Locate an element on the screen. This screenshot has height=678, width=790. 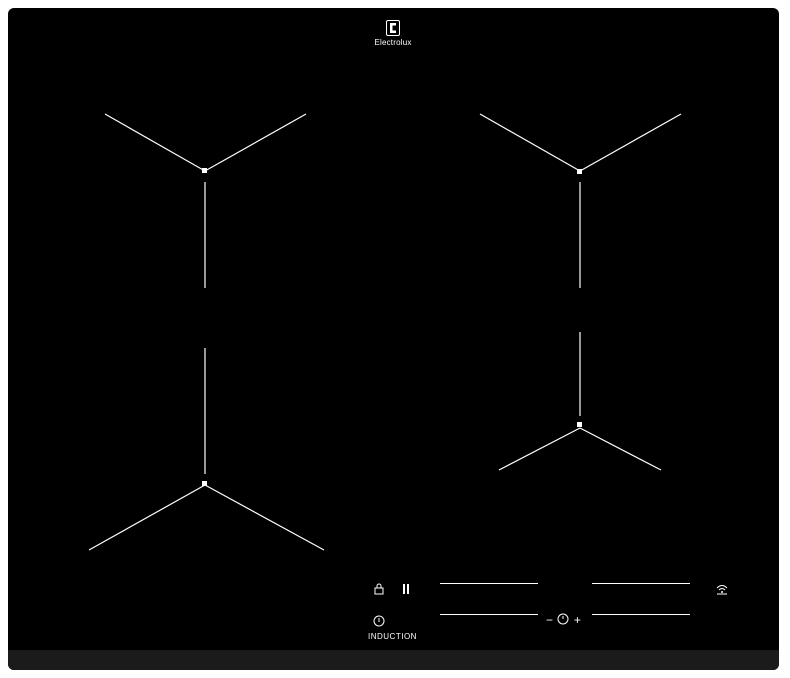
zone-bottom-right is located at coordinates (580, 401).